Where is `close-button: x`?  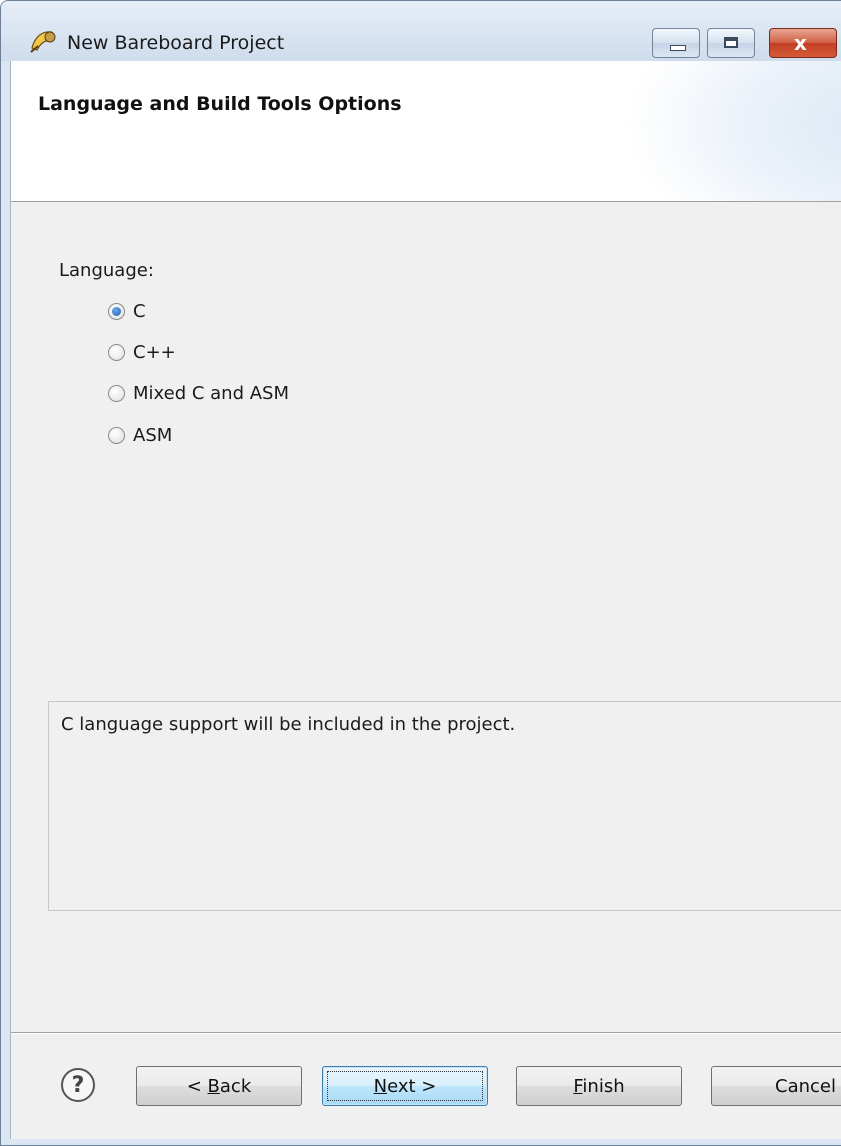
close-button: x is located at coordinates (803, 43).